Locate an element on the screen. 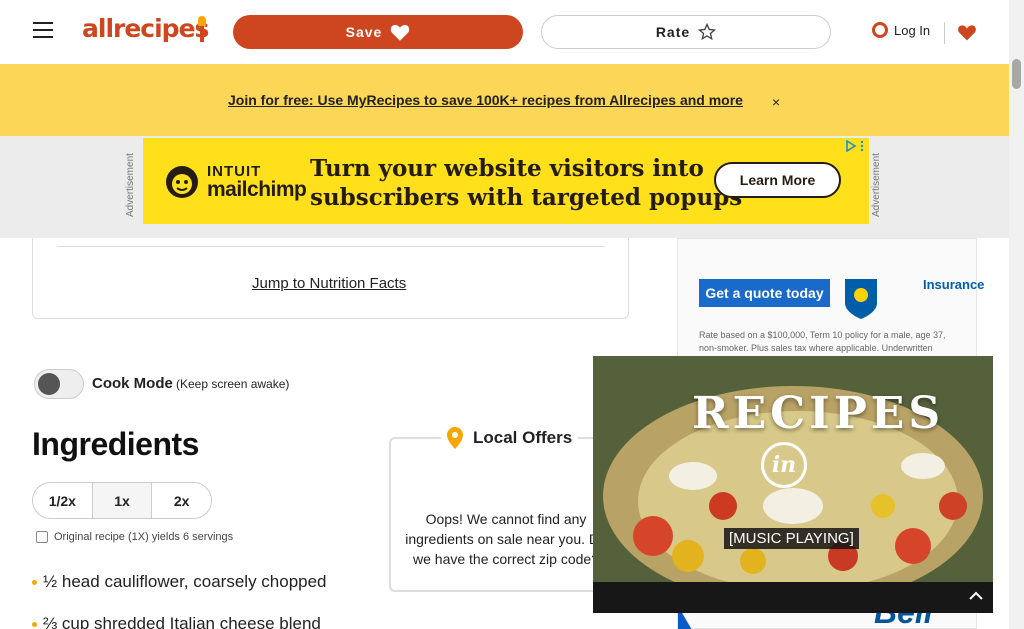 The image size is (1024, 629). cook-mode-label: Cook Mode is located at coordinates (132, 383).